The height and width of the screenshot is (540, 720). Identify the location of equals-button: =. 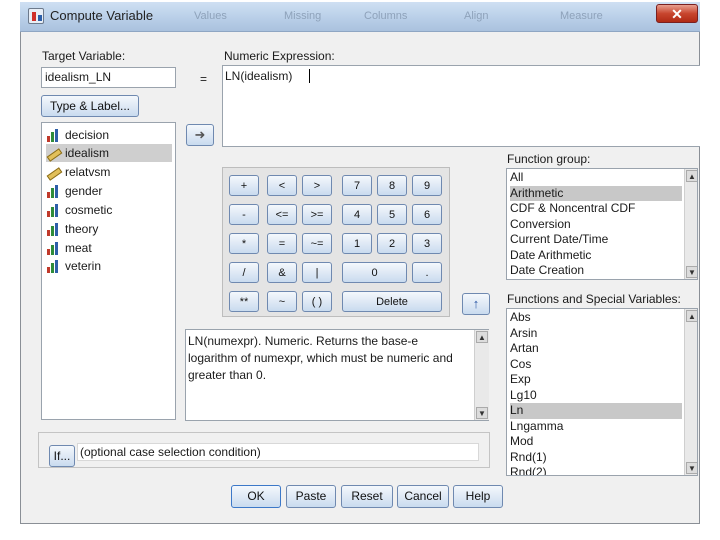
(282, 243).